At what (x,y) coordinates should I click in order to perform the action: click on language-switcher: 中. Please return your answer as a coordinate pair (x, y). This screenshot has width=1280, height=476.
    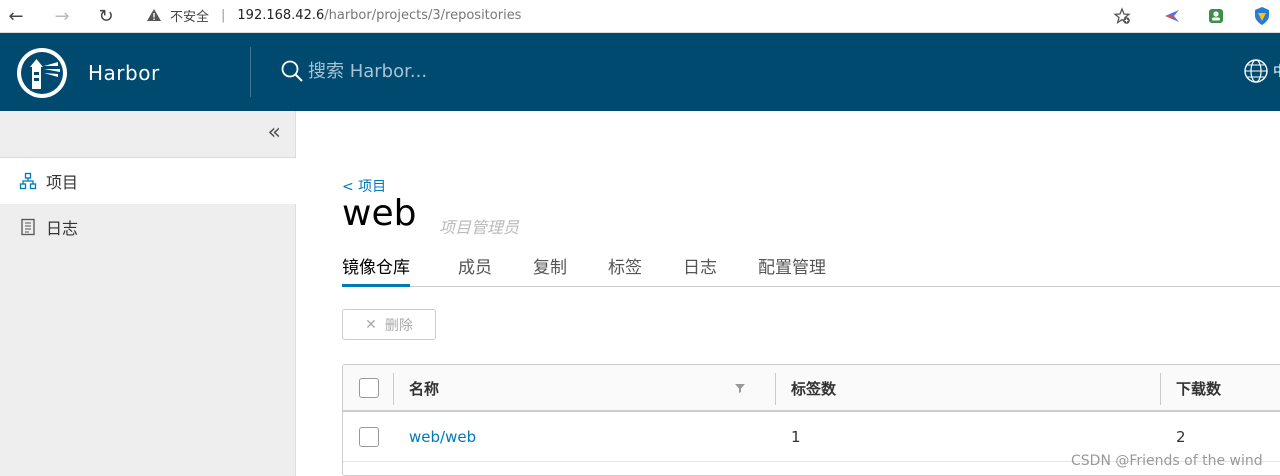
    Looking at the image, I should click on (1261, 71).